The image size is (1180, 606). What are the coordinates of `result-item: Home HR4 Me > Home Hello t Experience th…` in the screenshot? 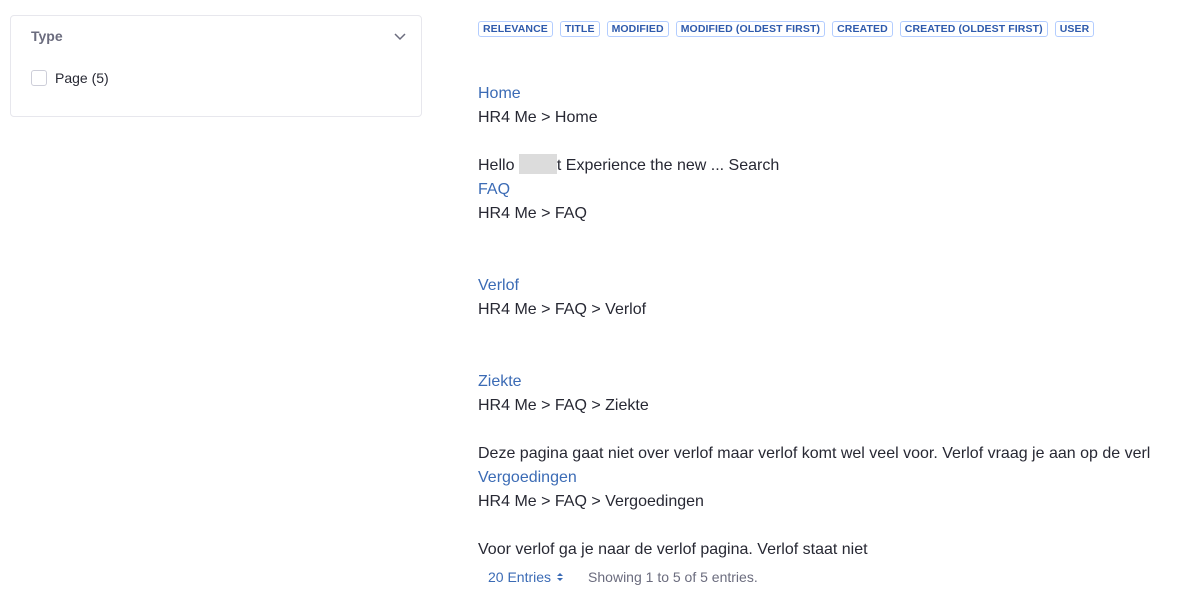 It's located at (628, 130).